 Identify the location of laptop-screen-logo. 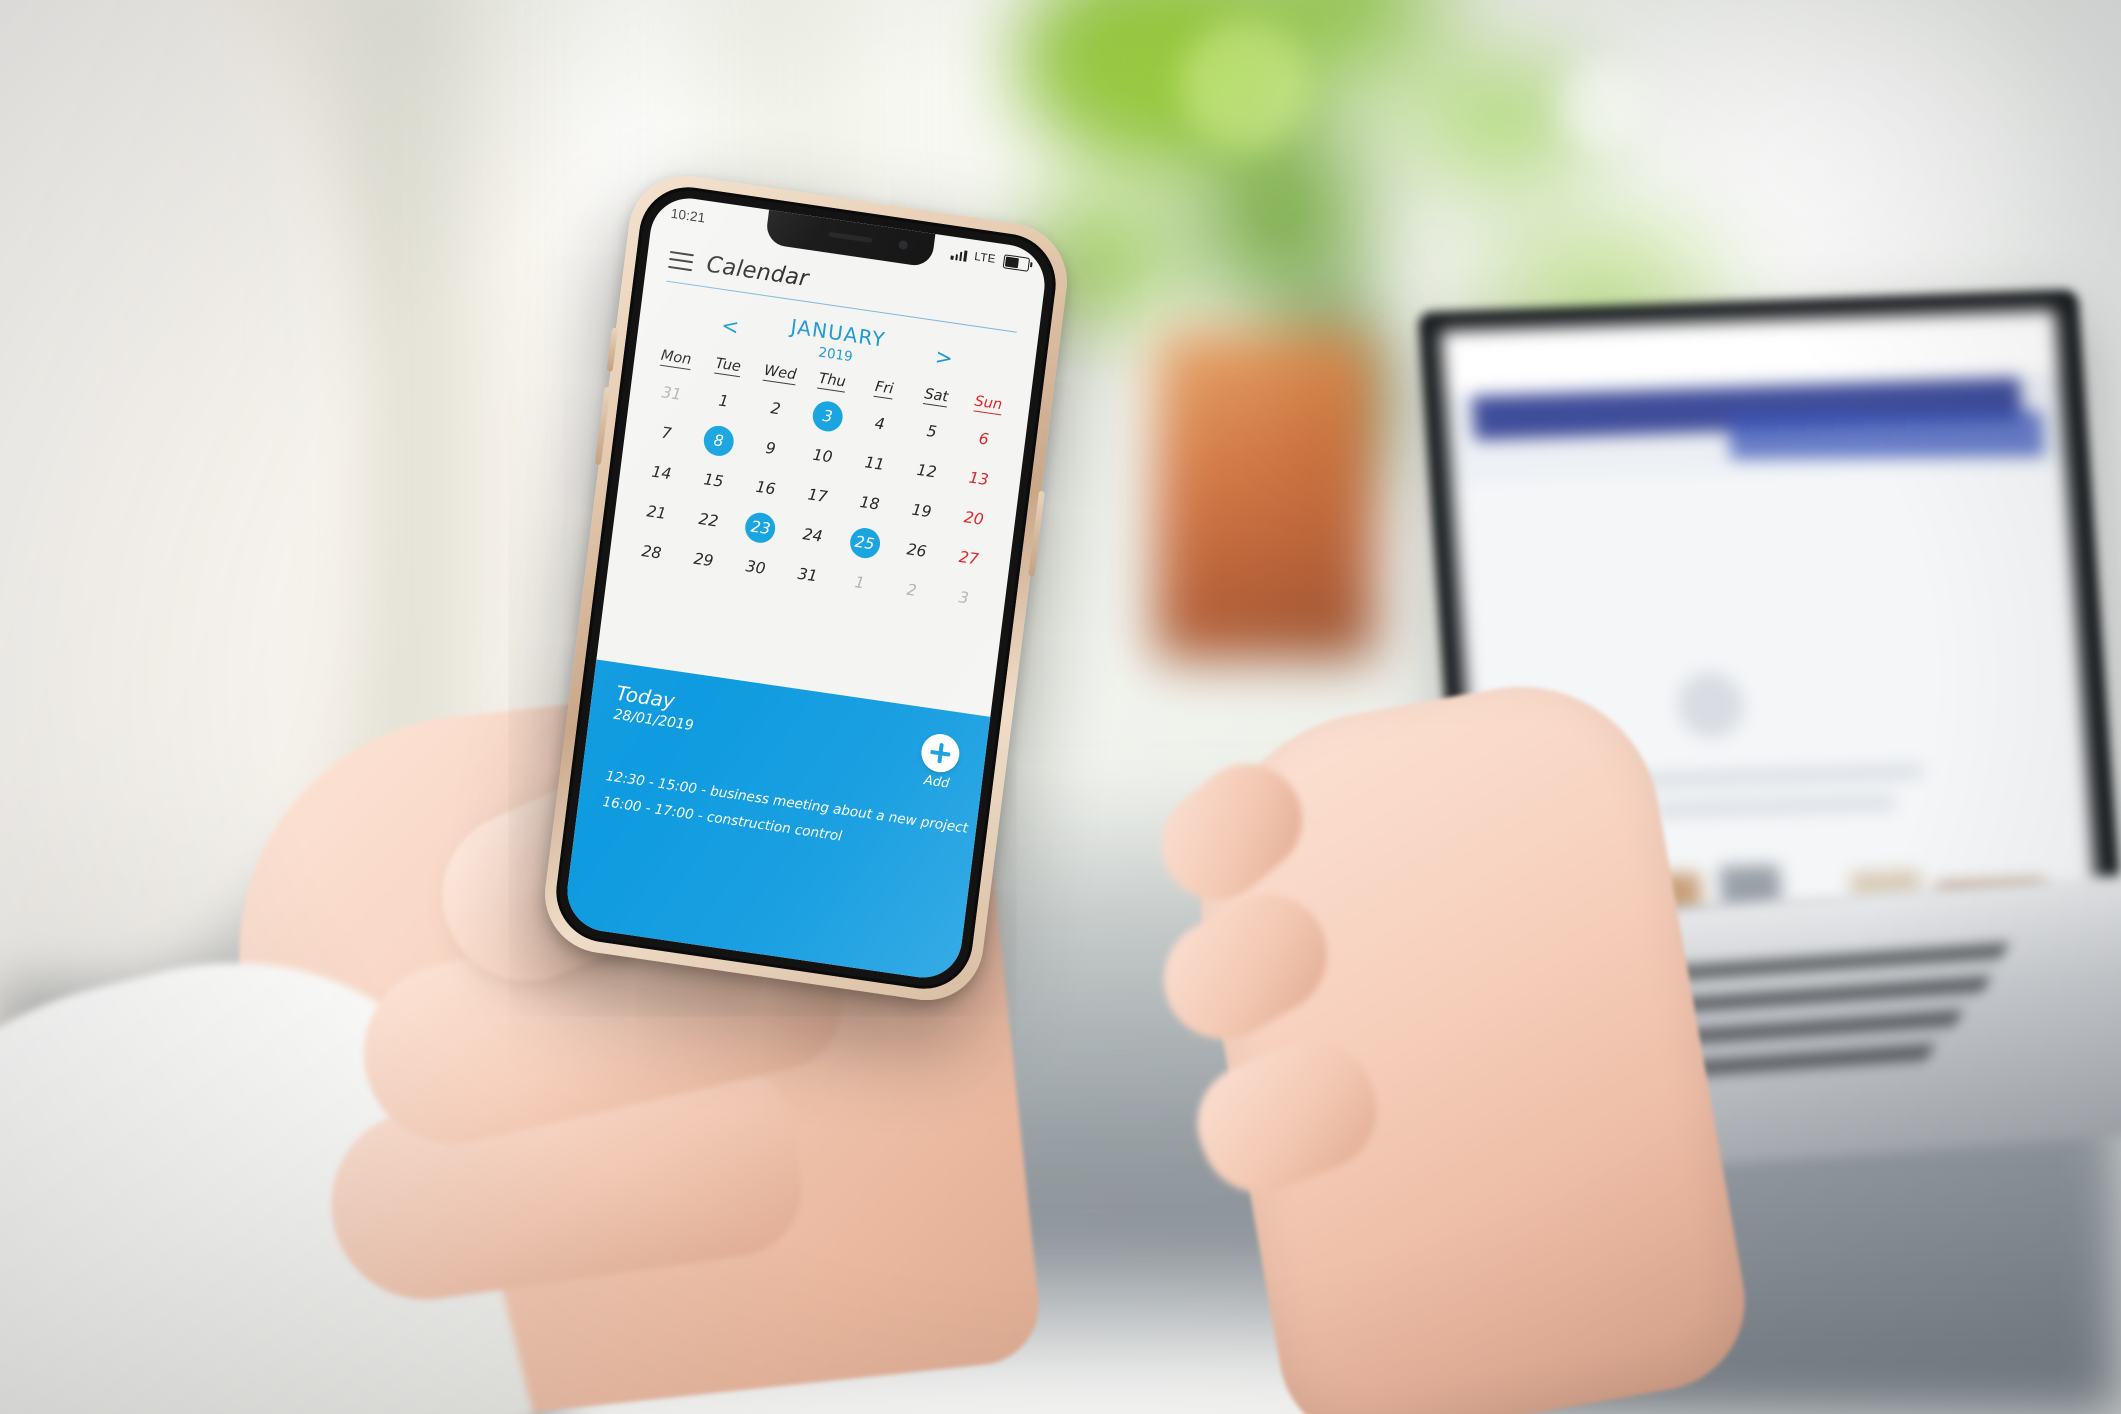
(1711, 705).